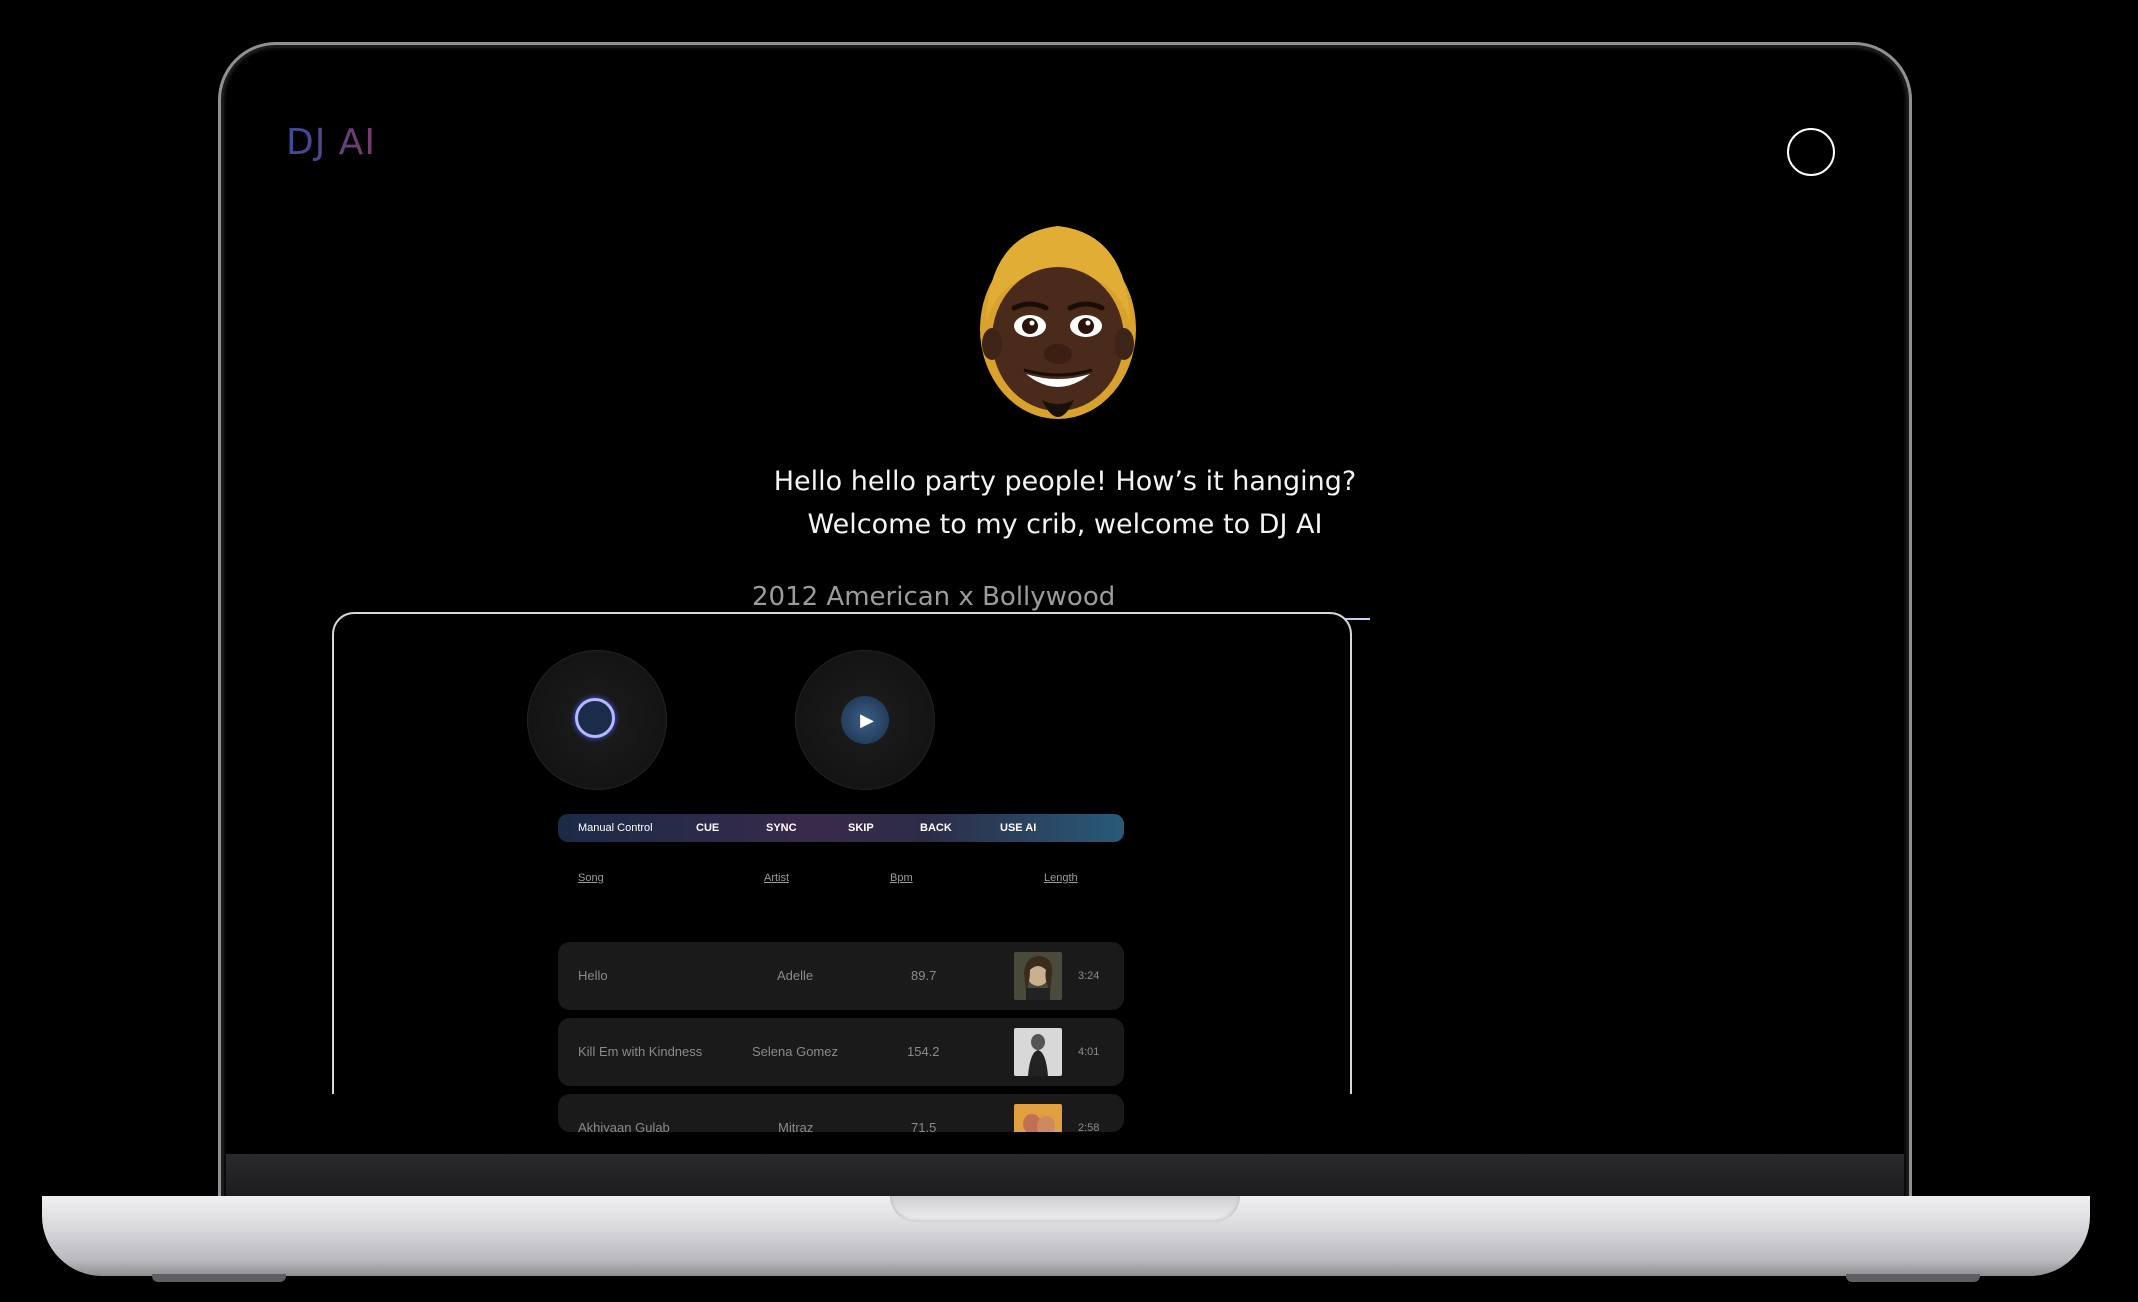 This screenshot has width=2138, height=1302. I want to click on track-length: 2:58, so click(1089, 1127).